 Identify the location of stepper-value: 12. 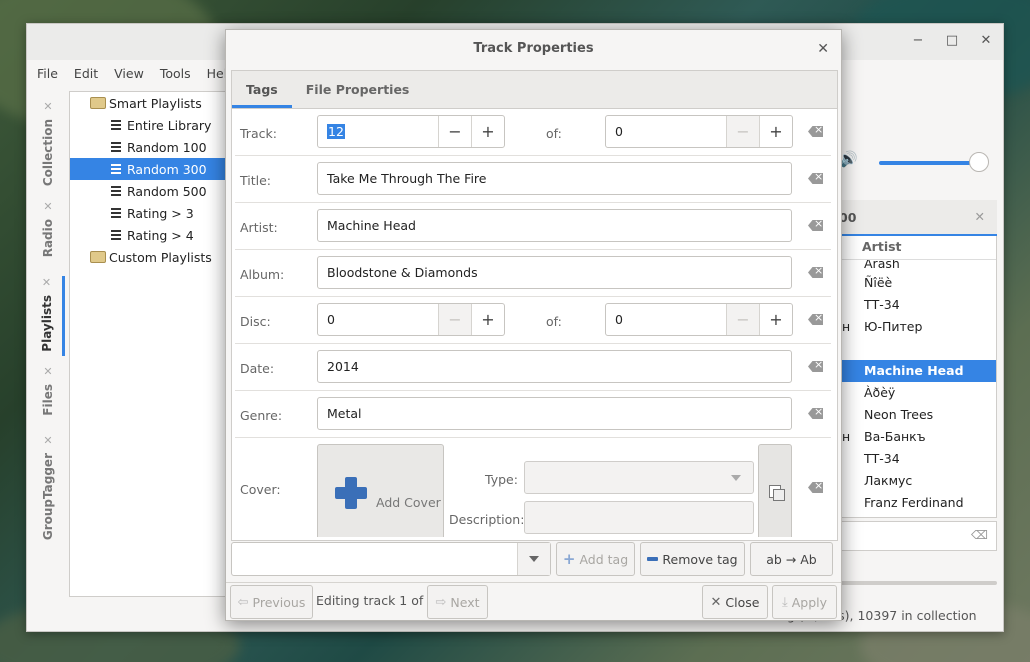
(378, 131).